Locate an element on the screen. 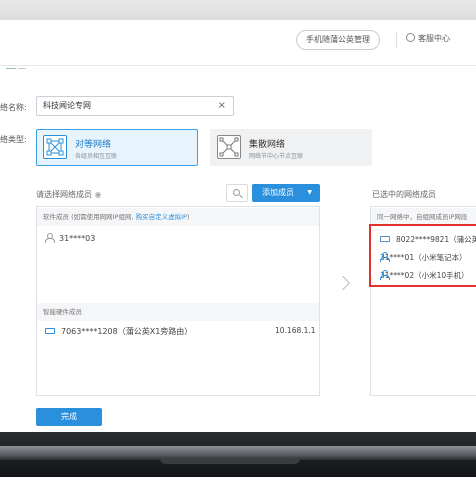  member-ip: 10.168.1.1 is located at coordinates (295, 330).